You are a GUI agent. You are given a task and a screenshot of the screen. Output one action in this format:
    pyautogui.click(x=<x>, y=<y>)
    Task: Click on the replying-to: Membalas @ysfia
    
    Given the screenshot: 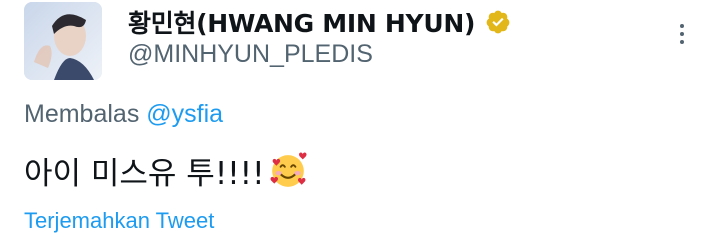 What is the action you would take?
    pyautogui.click(x=123, y=114)
    